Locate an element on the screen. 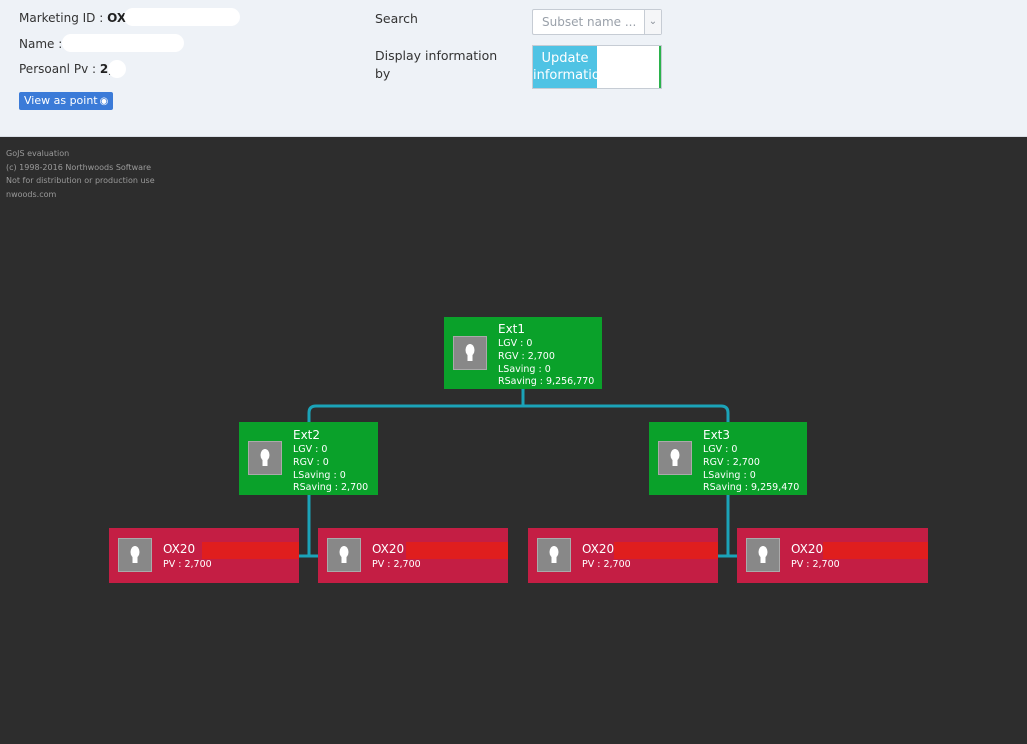  personal-pv-label: Persoanl Pv : is located at coordinates (59, 69).